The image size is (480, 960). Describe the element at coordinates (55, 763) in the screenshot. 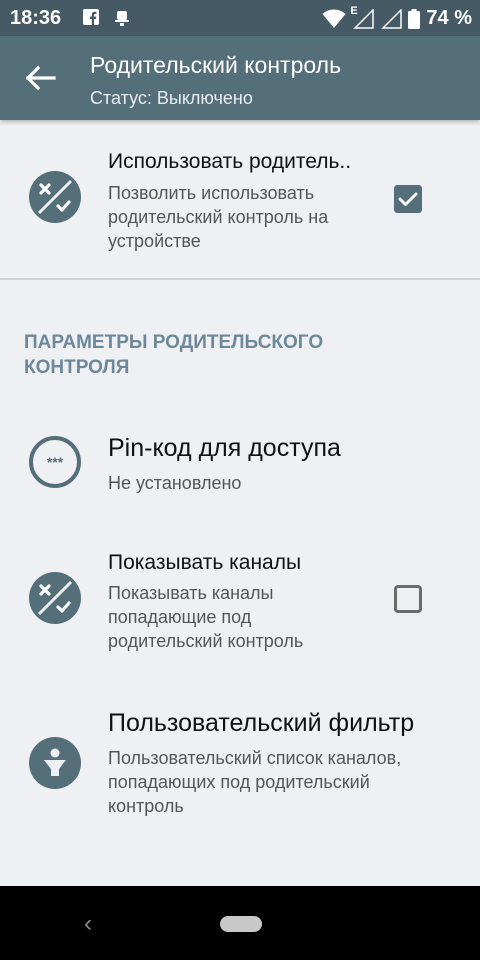

I see `filter-icon` at that location.